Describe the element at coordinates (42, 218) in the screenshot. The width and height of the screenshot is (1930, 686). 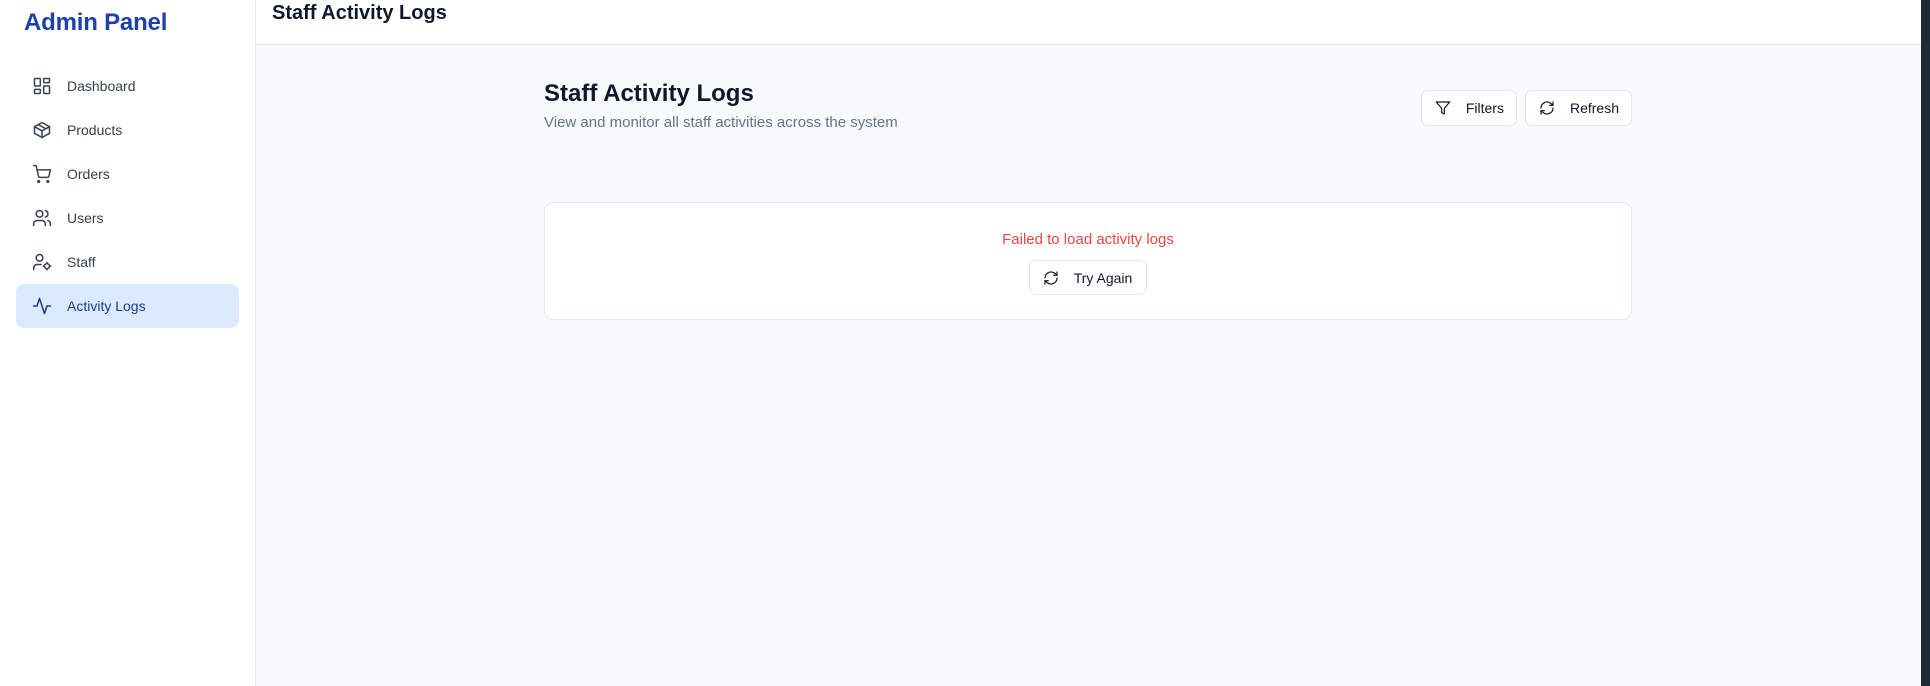
I see `users-icon` at that location.